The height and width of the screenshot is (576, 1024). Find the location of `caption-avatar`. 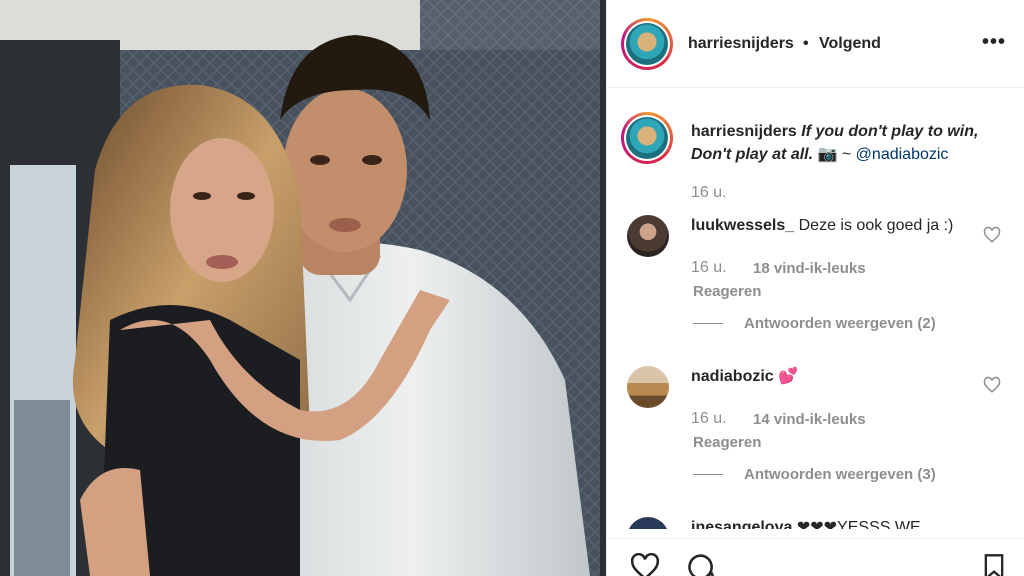

caption-avatar is located at coordinates (647, 138).